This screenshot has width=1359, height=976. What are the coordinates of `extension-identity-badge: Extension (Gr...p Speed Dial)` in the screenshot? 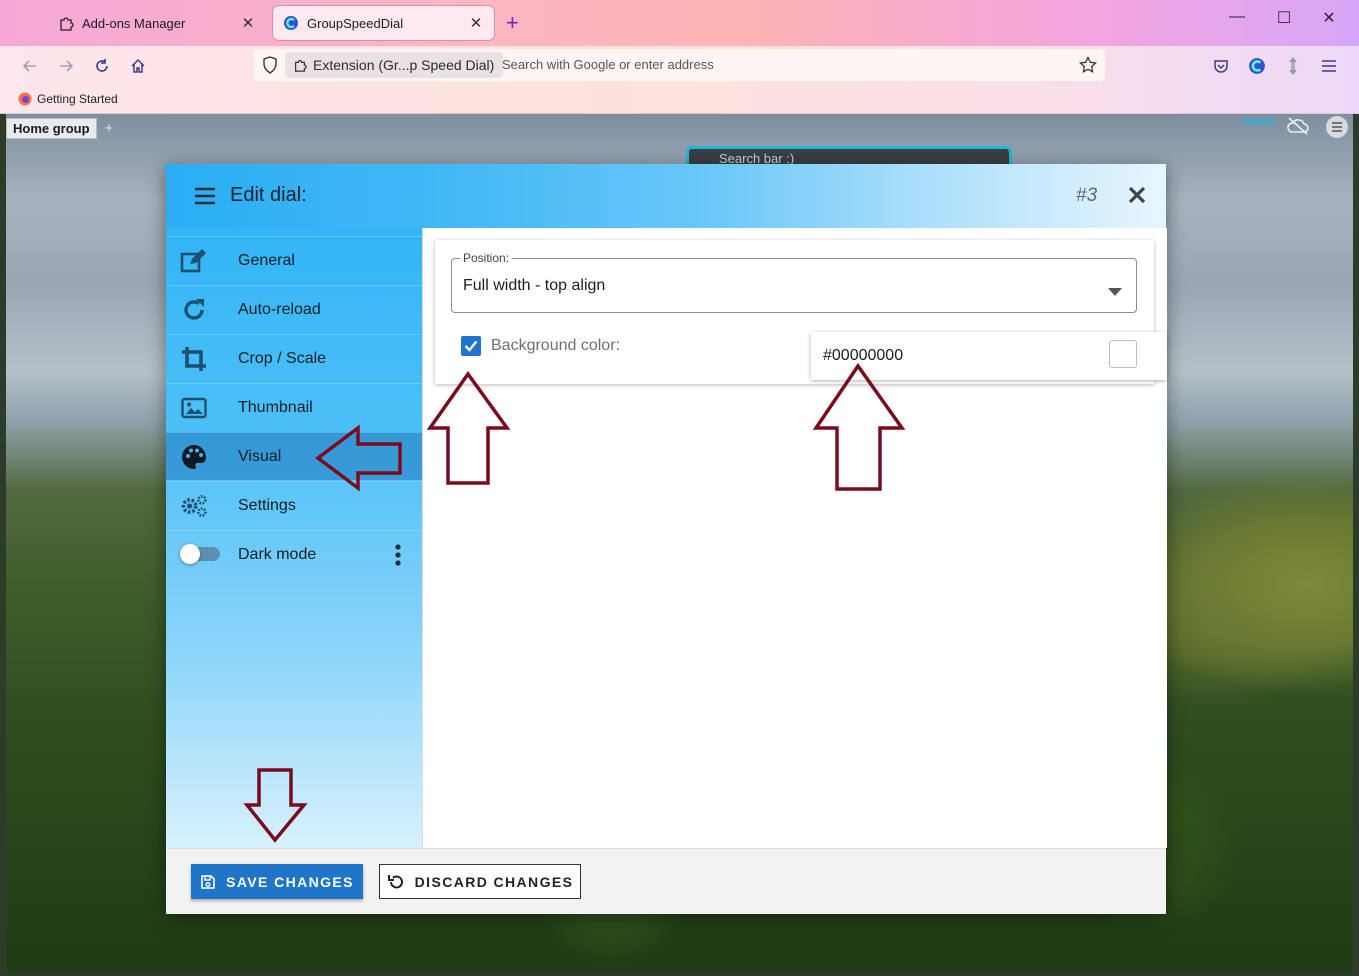 It's located at (394, 65).